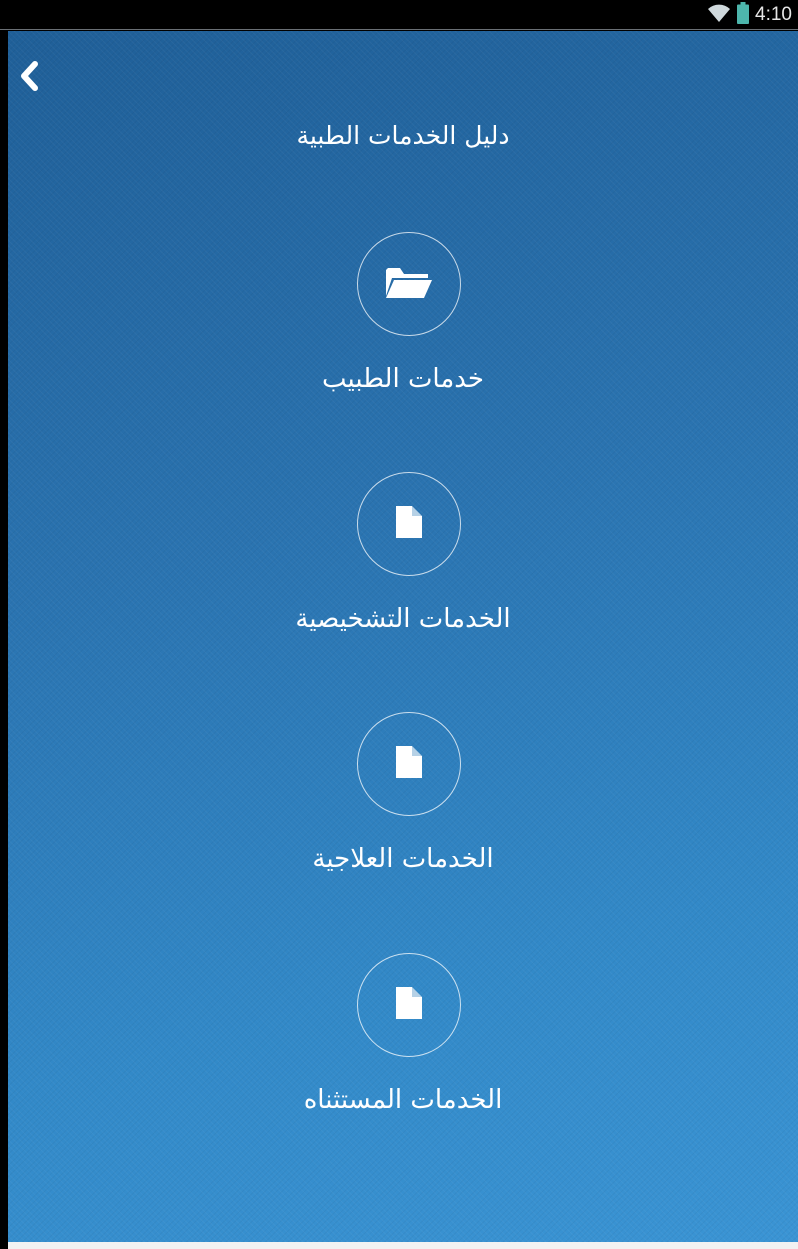  What do you see at coordinates (399, 15) in the screenshot?
I see `status-bar: 4:10` at bounding box center [399, 15].